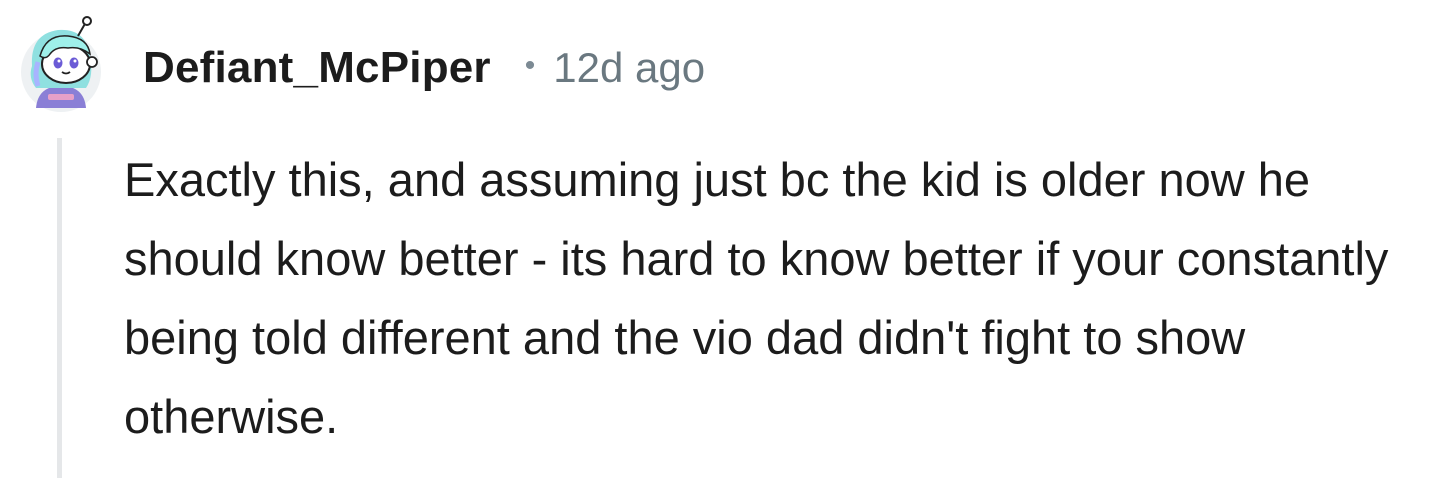  Describe the element at coordinates (629, 68) in the screenshot. I see `timestamp-link: 12d ago` at that location.